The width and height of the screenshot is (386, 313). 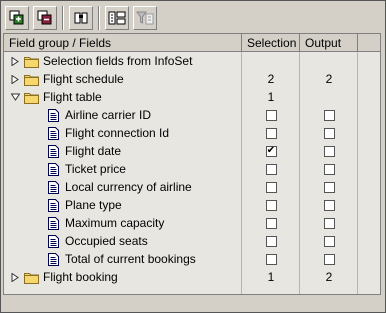 I want to click on tree-field-row: Flight date, so click(x=192, y=151).